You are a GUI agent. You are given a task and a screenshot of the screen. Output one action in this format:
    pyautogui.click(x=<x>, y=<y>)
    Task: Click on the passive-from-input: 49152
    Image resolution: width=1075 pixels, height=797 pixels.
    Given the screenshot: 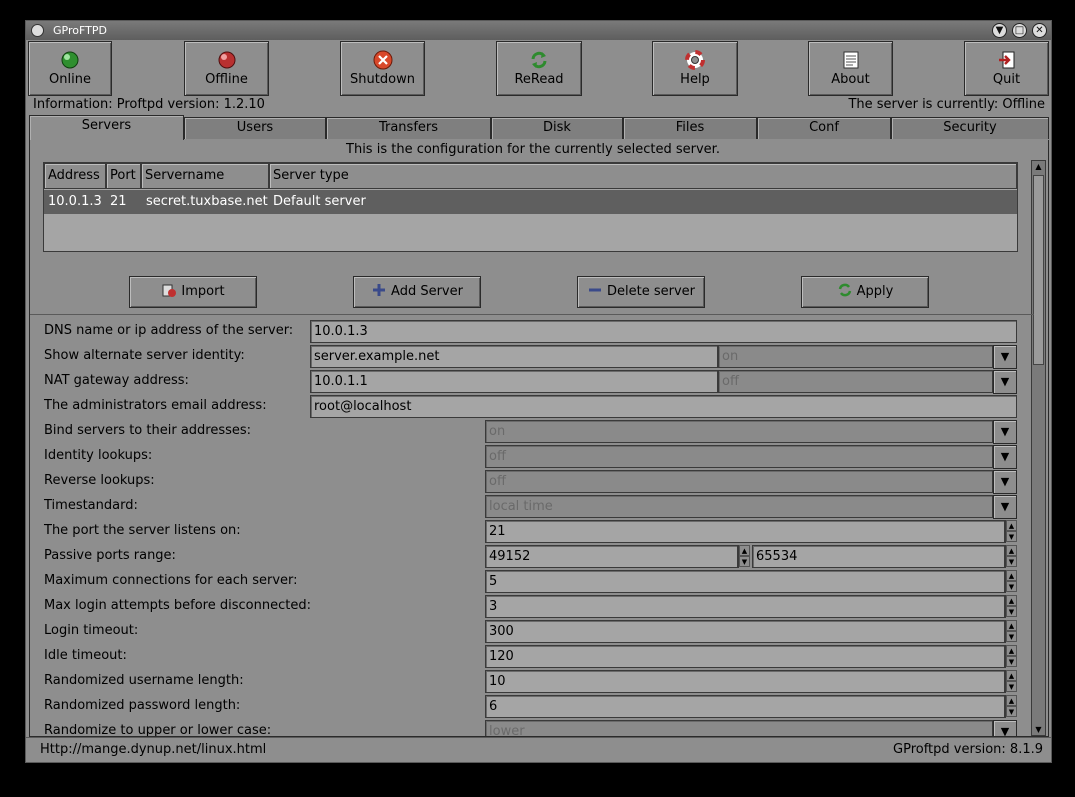 What is the action you would take?
    pyautogui.click(x=611, y=556)
    